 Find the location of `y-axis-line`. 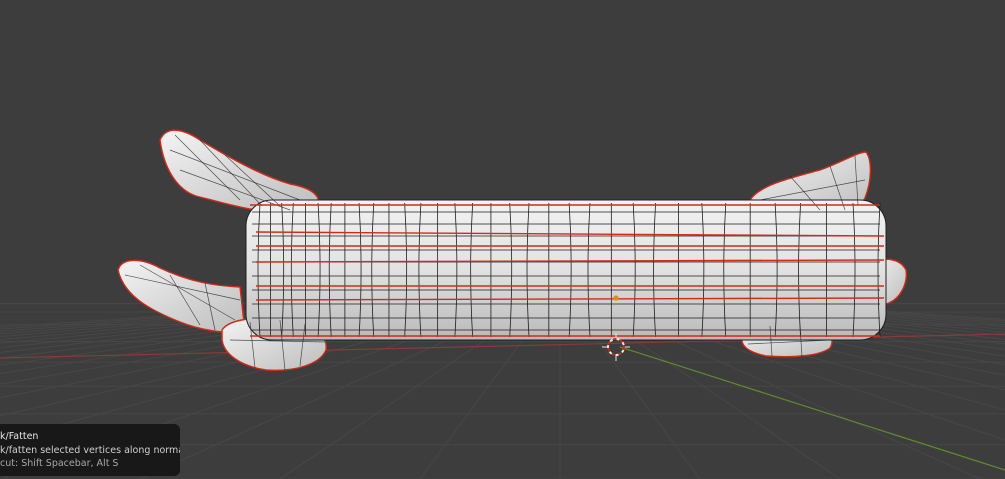

y-axis-line is located at coordinates (812, 408).